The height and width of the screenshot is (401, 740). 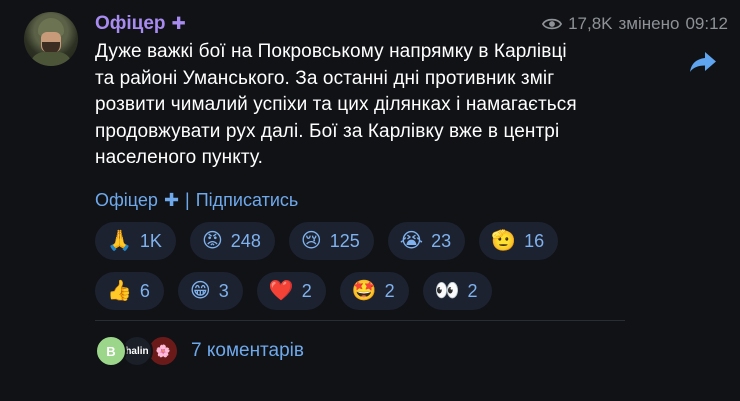 I want to click on reaction-angry: 😡 248, so click(x=232, y=241).